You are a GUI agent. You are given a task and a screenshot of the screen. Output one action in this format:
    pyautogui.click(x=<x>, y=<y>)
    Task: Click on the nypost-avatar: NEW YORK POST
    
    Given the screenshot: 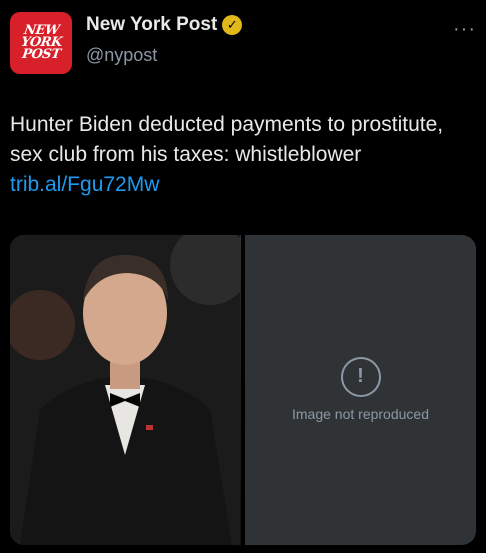 What is the action you would take?
    pyautogui.click(x=41, y=43)
    